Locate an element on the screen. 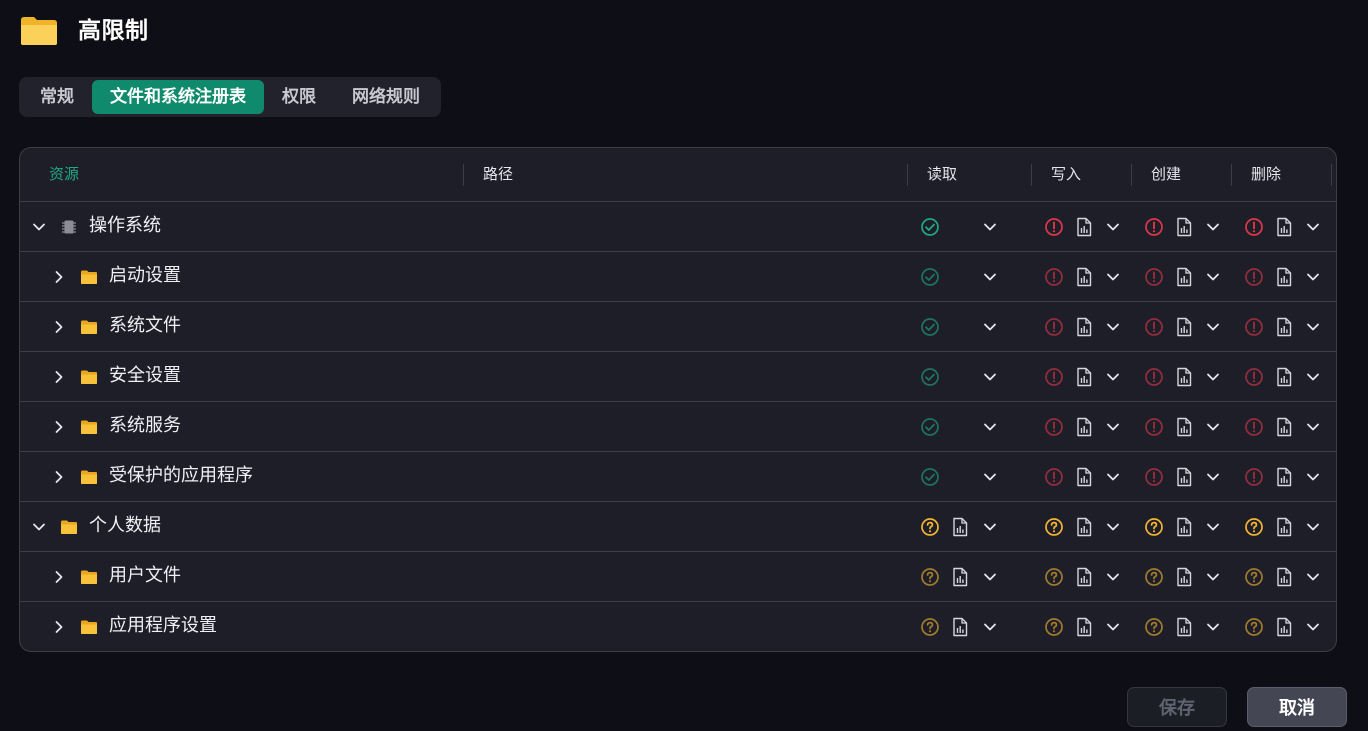 The width and height of the screenshot is (1368, 731). tab-network-rules: 网络规则 is located at coordinates (386, 97).